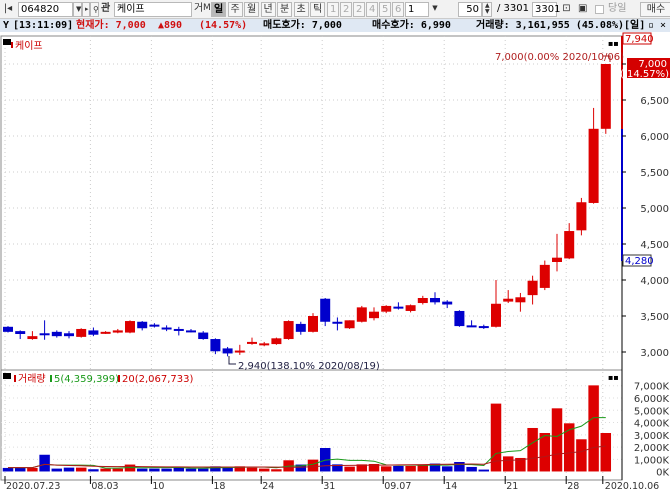  I want to click on date-tick-label: 2020.10.06, so click(632, 485).